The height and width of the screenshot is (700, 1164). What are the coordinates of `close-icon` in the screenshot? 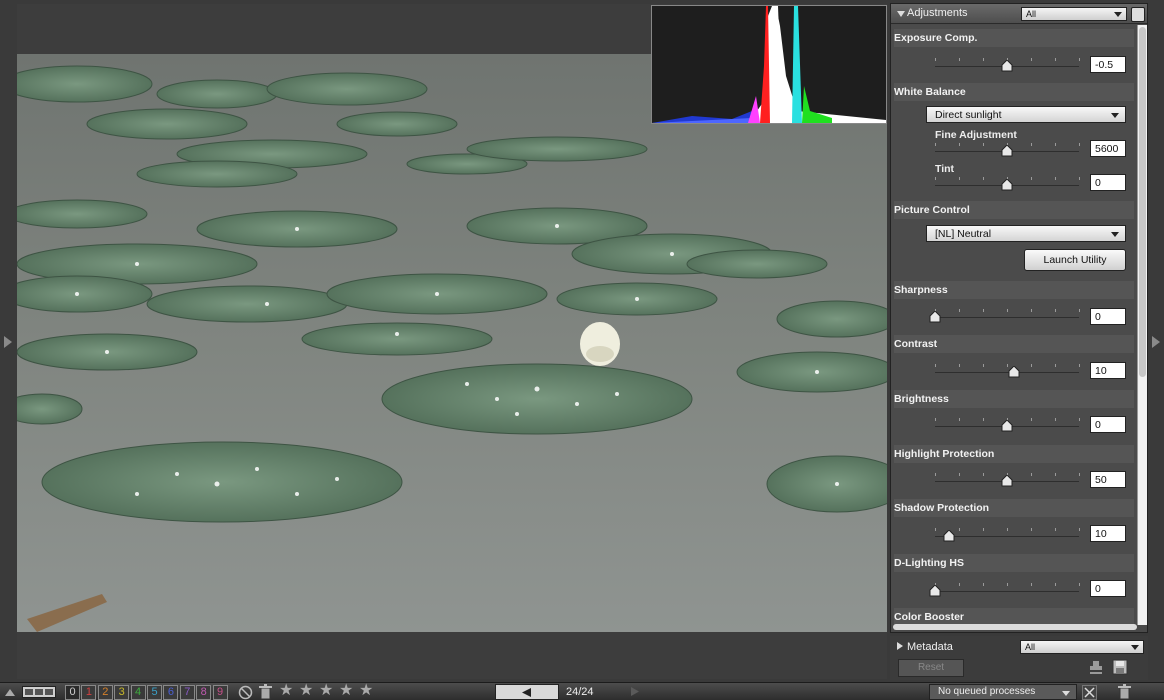 It's located at (1089, 692).